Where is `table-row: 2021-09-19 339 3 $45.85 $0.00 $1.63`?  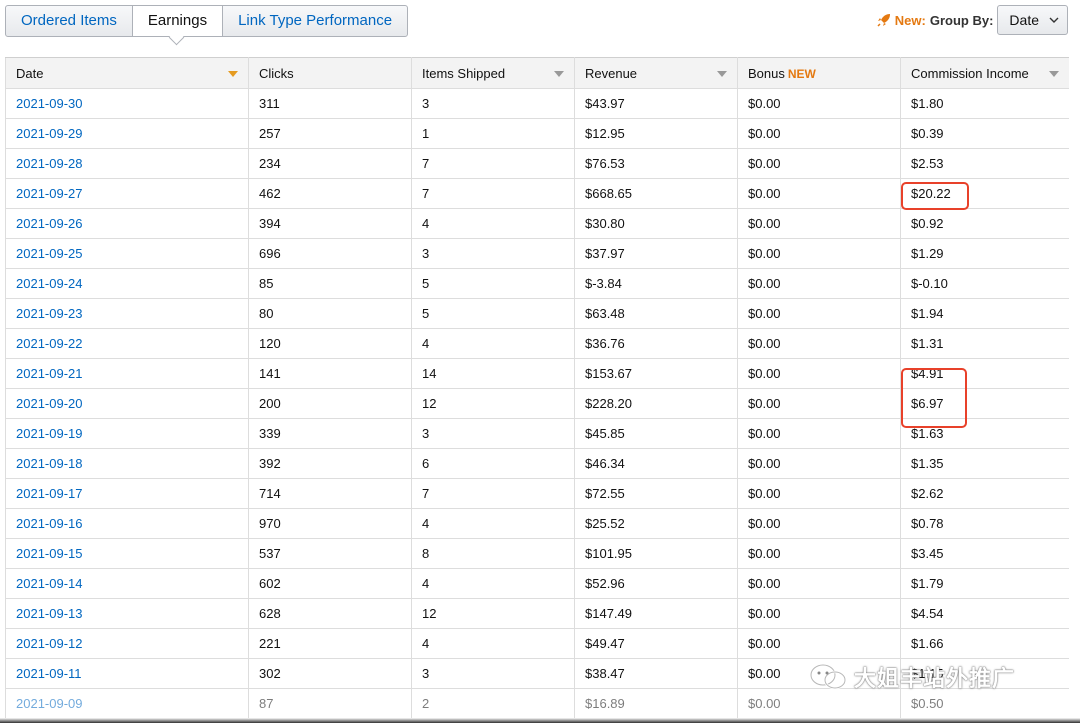 table-row: 2021-09-19 339 3 $45.85 $0.00 $1.63 is located at coordinates (537, 433).